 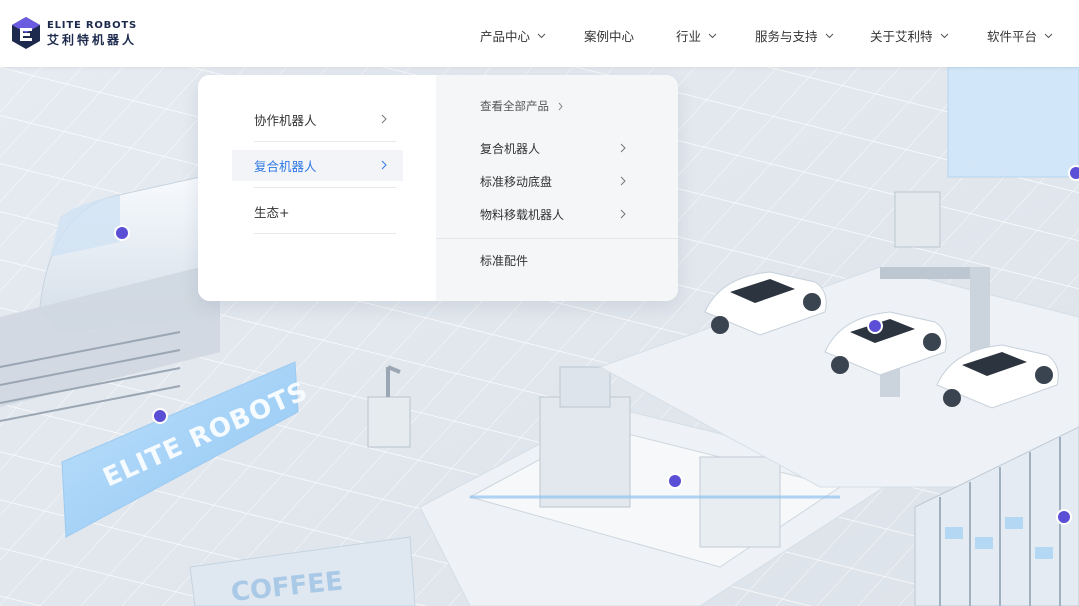 I want to click on view-all-products-link: 查看全部产品, so click(x=521, y=106).